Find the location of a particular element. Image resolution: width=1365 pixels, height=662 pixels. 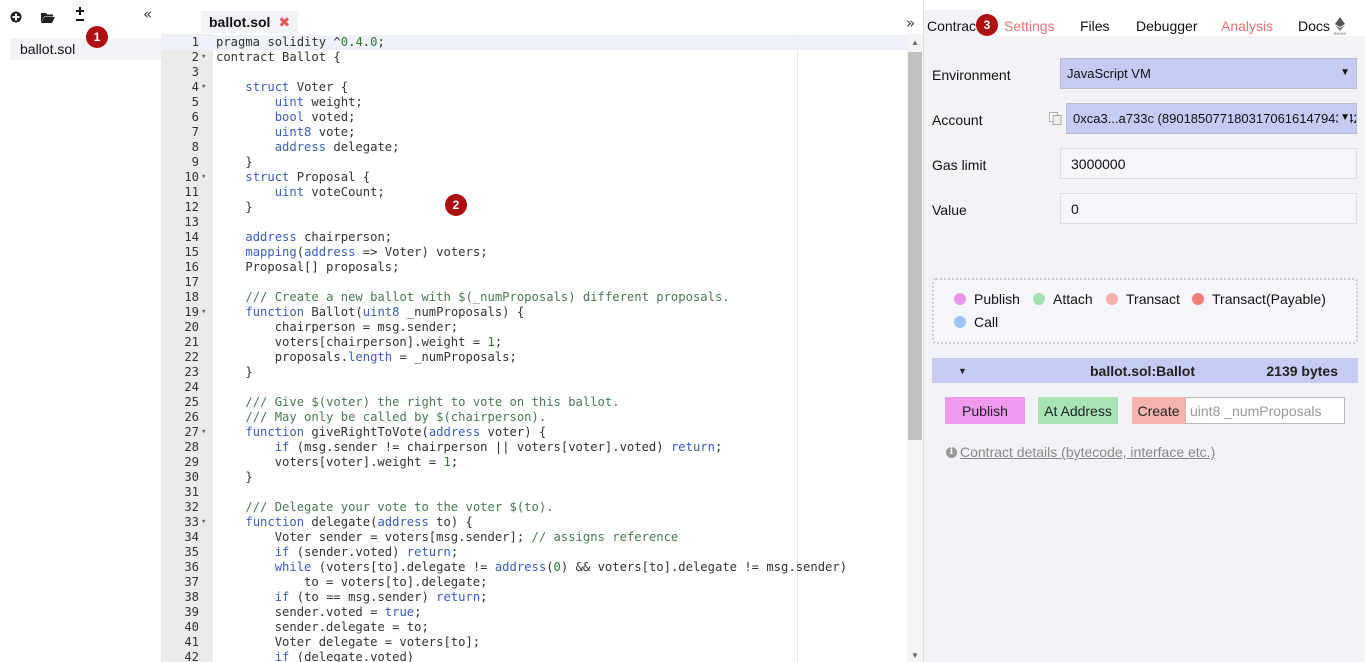

create-args-input: uint8 _numProposals is located at coordinates (1265, 410).